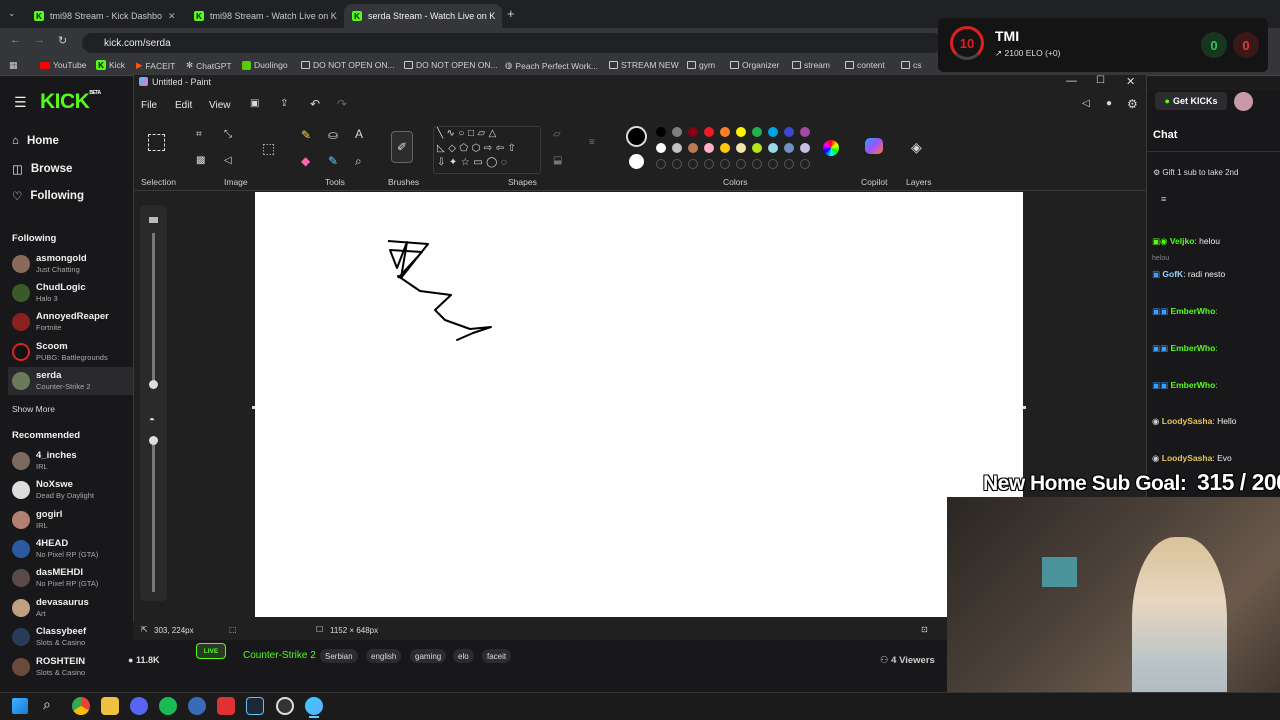 The width and height of the screenshot is (1280, 720). Describe the element at coordinates (72, 266) in the screenshot. I see `channel-asmongold: asmongold Just Chatting` at that location.